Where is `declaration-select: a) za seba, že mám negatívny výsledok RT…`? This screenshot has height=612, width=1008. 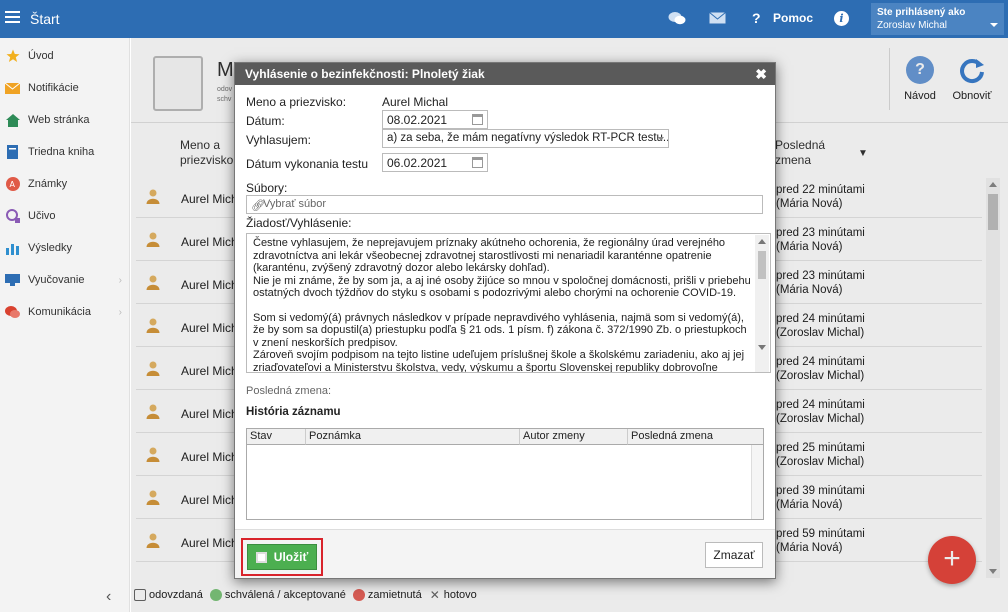
declaration-select: a) za seba, že mám negatívny výsledok RT… is located at coordinates (525, 138).